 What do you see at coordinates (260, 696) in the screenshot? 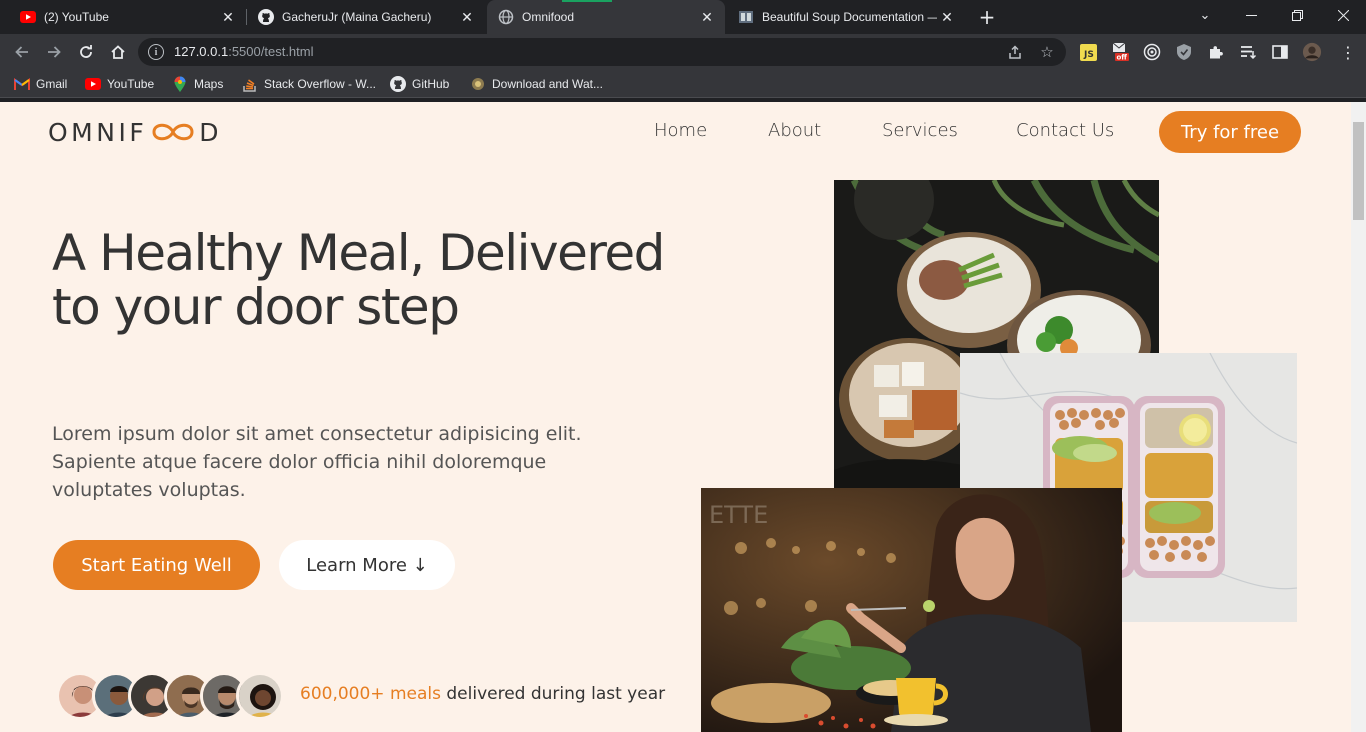
I see `avatar` at bounding box center [260, 696].